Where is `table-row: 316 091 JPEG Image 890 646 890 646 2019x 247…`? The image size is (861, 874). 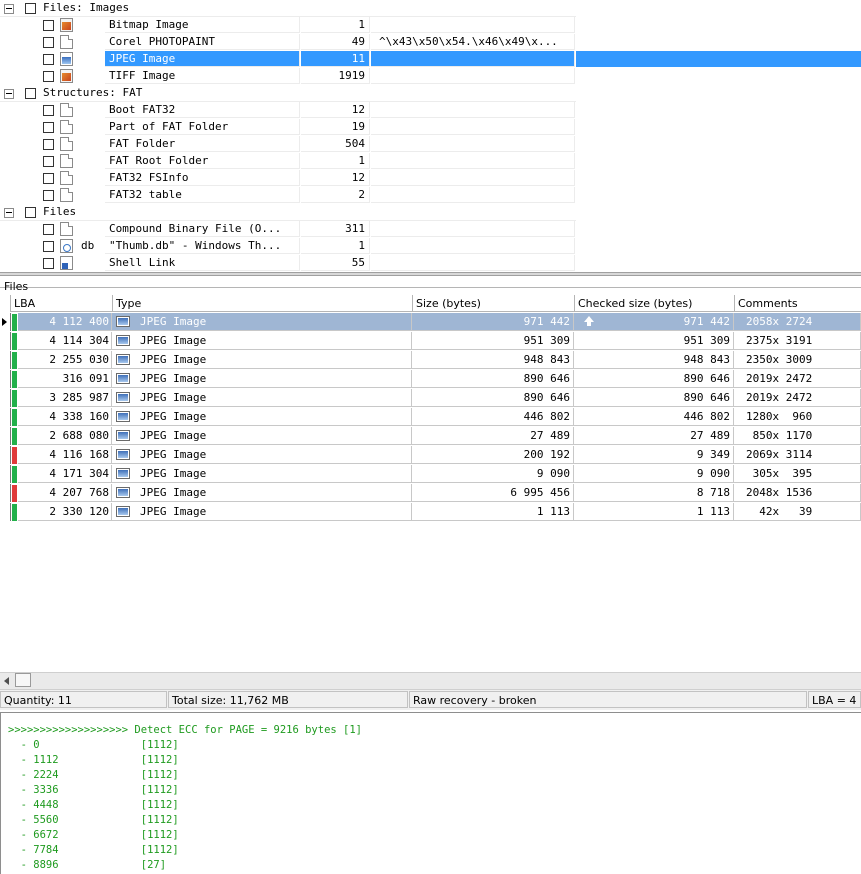 table-row: 316 091 JPEG Image 890 646 890 646 2019x 247… is located at coordinates (430, 379).